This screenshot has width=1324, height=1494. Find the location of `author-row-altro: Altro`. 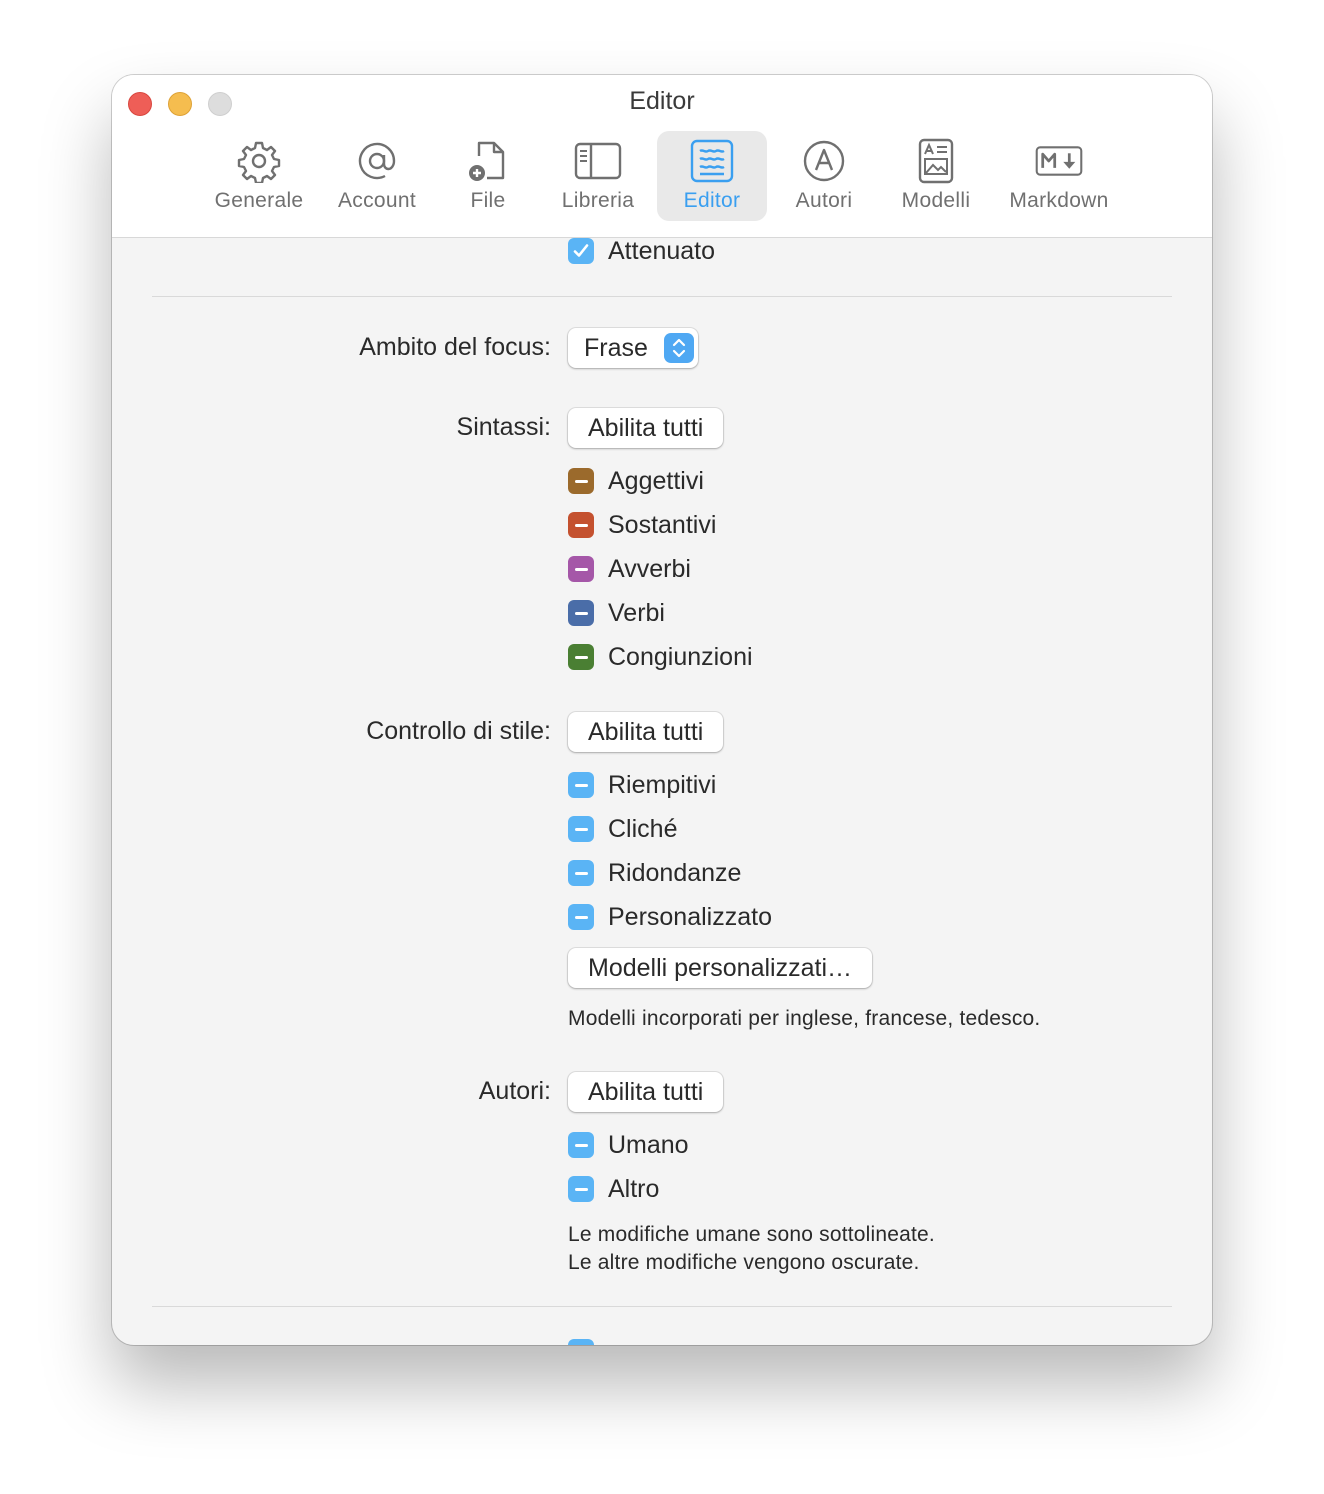

author-row-altro: Altro is located at coordinates (613, 1189).